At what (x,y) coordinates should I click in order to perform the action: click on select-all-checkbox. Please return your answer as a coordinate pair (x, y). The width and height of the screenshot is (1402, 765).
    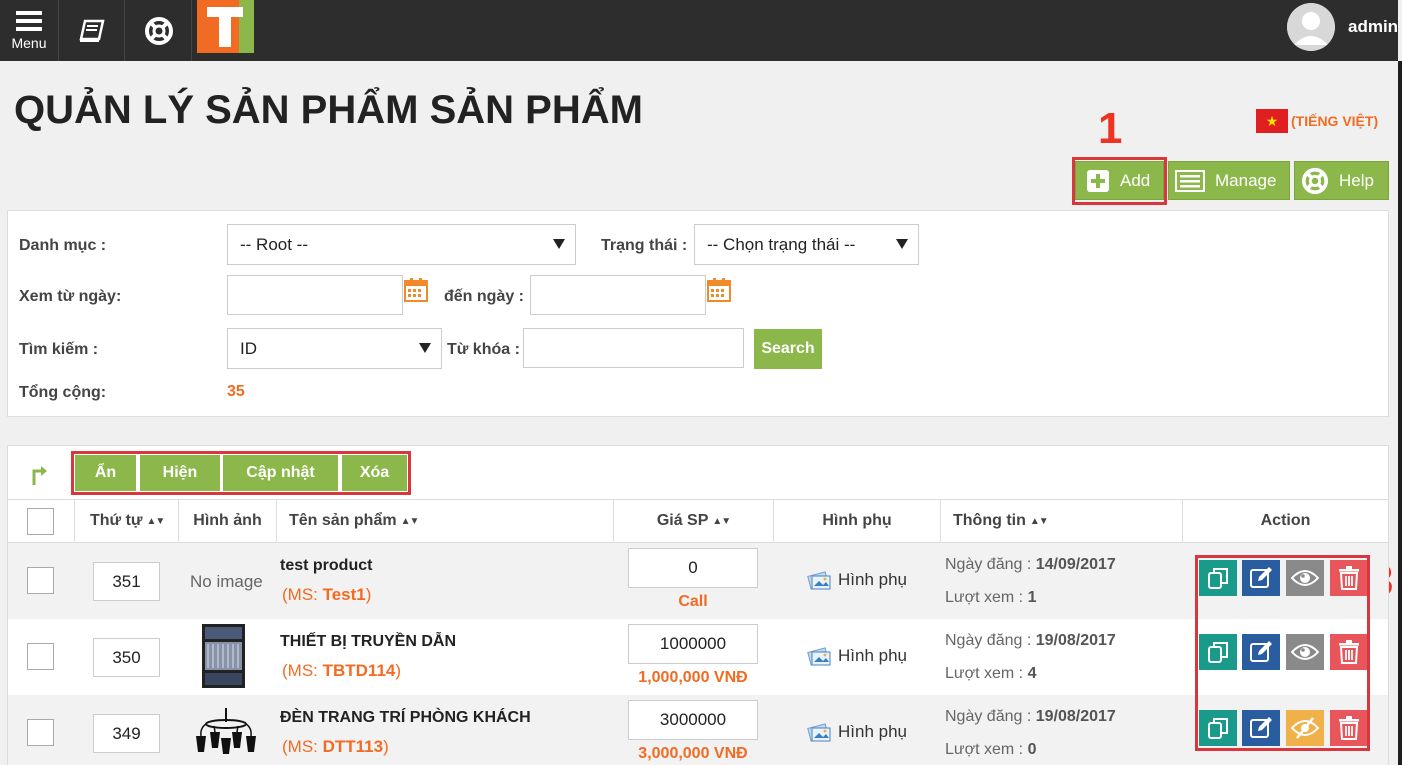
    Looking at the image, I should click on (40, 521).